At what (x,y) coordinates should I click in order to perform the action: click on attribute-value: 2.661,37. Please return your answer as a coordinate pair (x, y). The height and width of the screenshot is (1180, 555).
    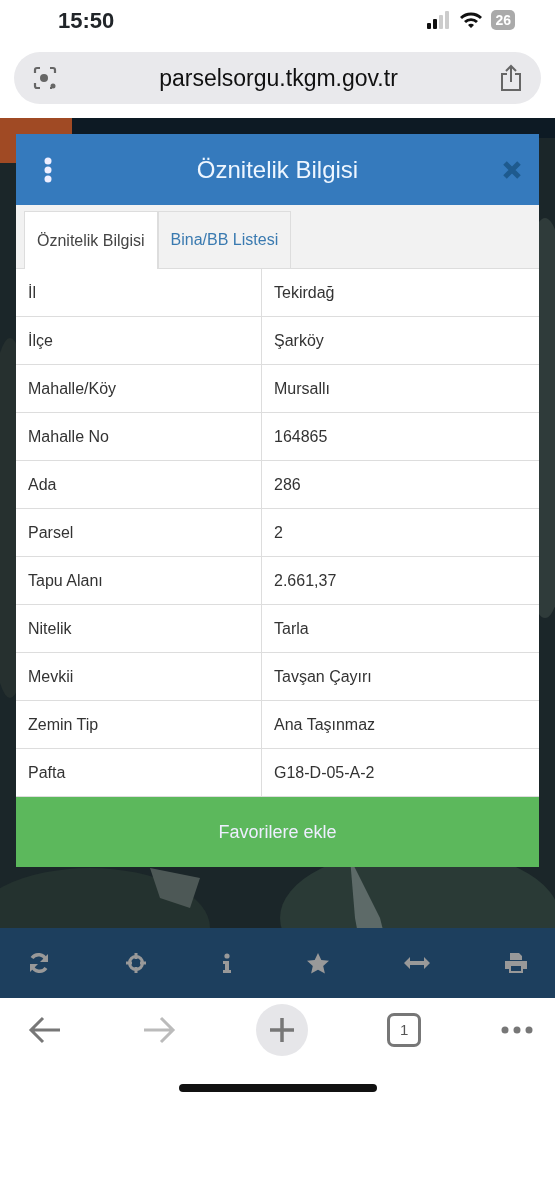
    Looking at the image, I should click on (400, 581).